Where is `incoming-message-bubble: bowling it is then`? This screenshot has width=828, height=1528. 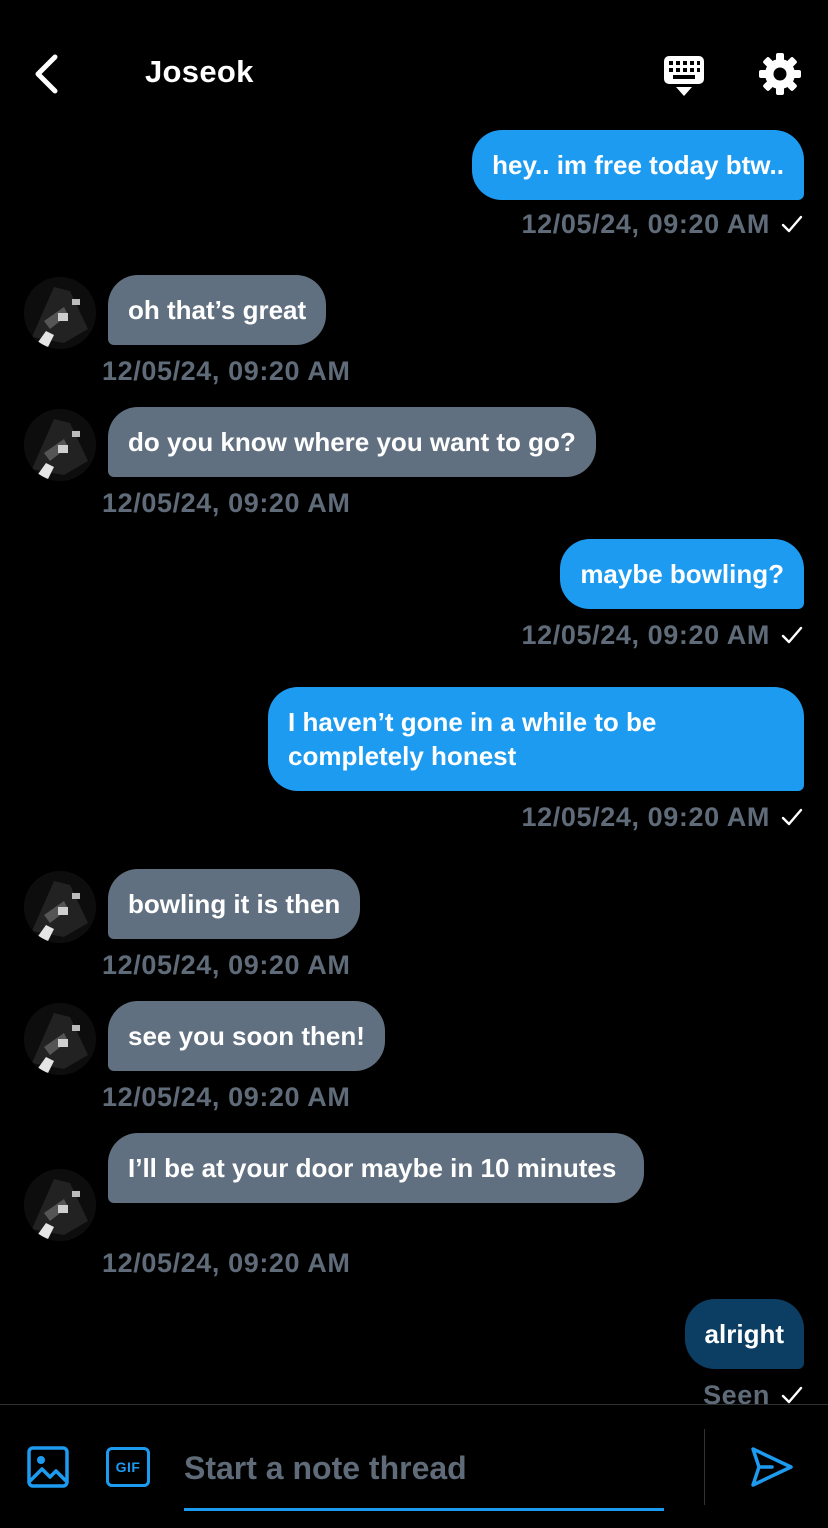
incoming-message-bubble: bowling it is then is located at coordinates (234, 904).